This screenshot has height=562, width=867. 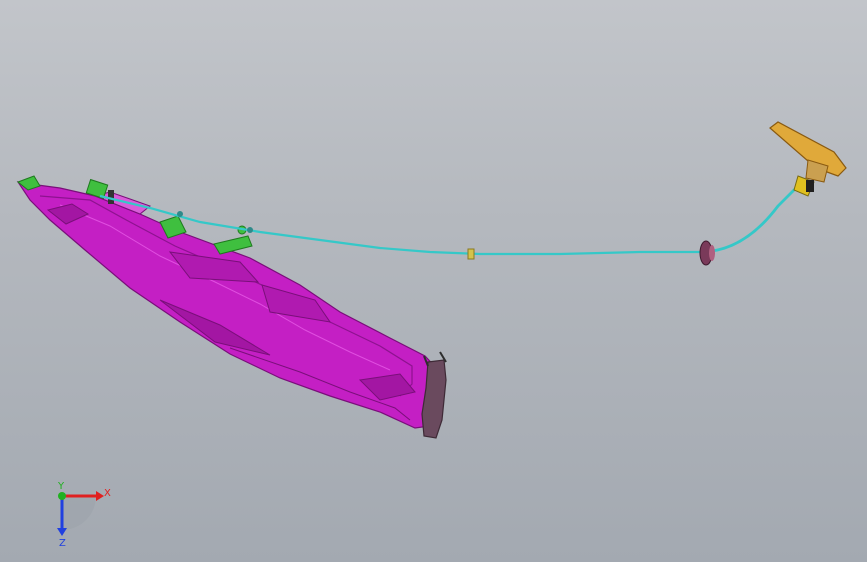 I want to click on z-axis-label: Z, so click(x=62, y=543).